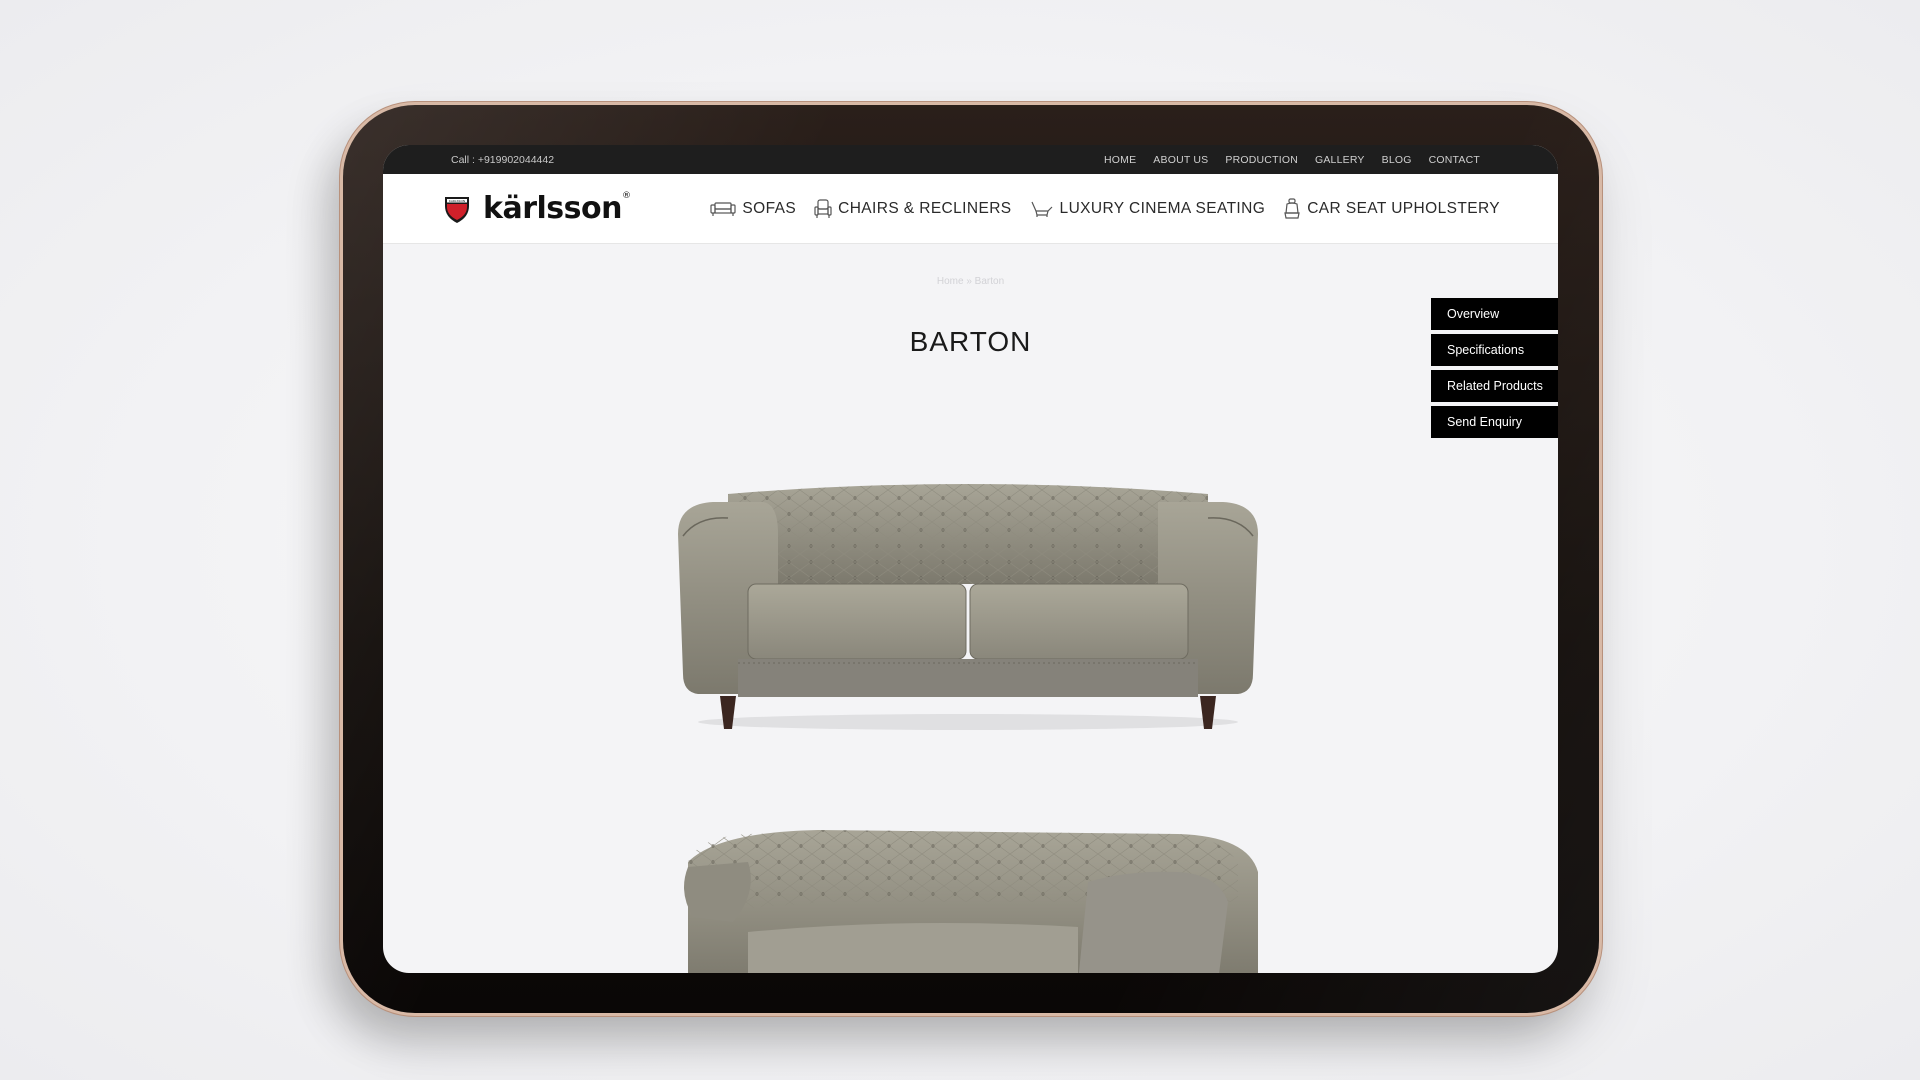  Describe the element at coordinates (626, 196) in the screenshot. I see `registered-mark: ®` at that location.